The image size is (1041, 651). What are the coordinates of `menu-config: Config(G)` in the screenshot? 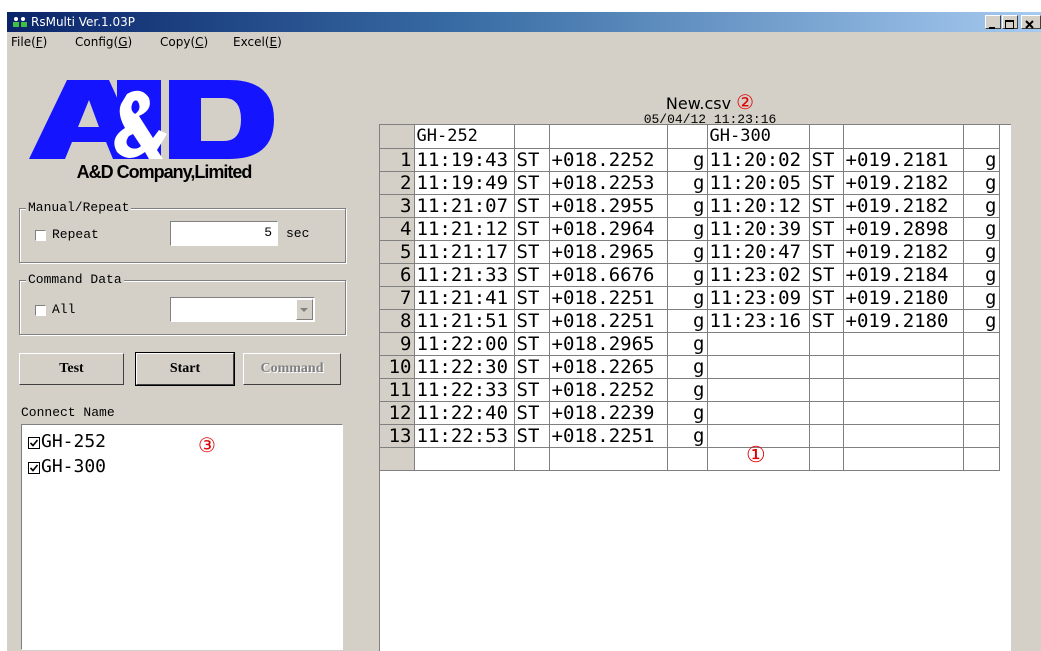 It's located at (103, 42).